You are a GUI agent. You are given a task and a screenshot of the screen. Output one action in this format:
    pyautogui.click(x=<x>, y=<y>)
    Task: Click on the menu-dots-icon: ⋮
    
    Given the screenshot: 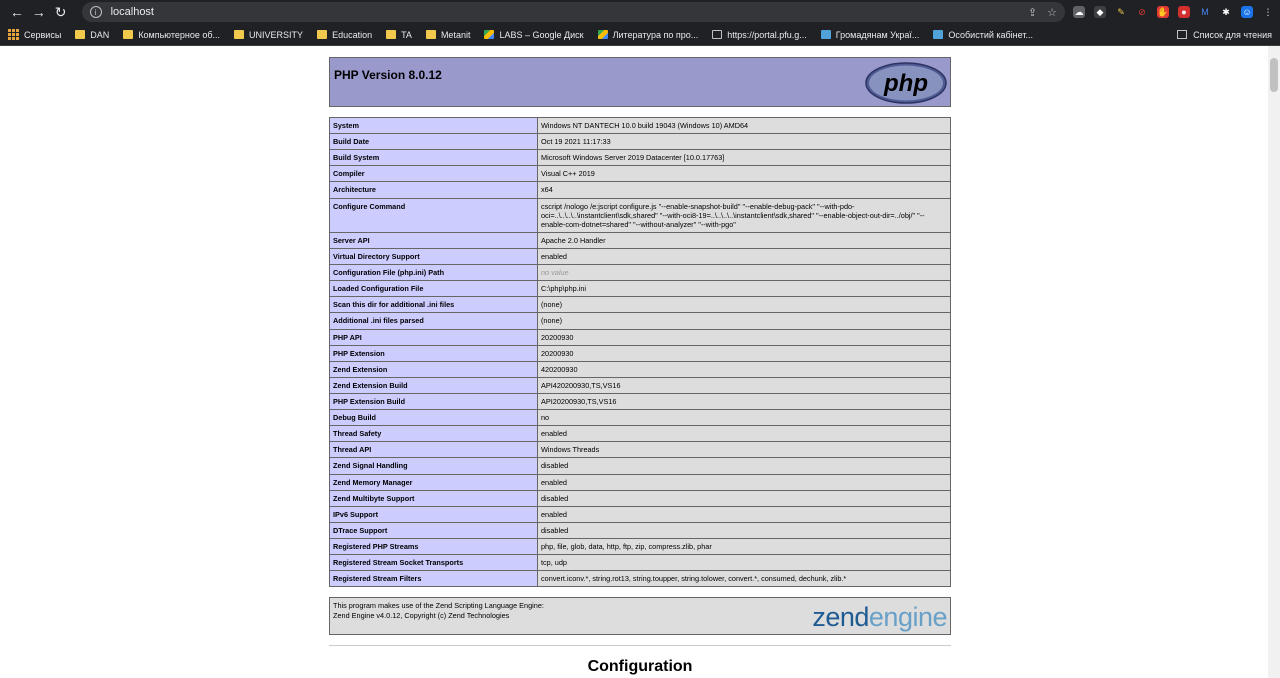 What is the action you would take?
    pyautogui.click(x=1268, y=12)
    